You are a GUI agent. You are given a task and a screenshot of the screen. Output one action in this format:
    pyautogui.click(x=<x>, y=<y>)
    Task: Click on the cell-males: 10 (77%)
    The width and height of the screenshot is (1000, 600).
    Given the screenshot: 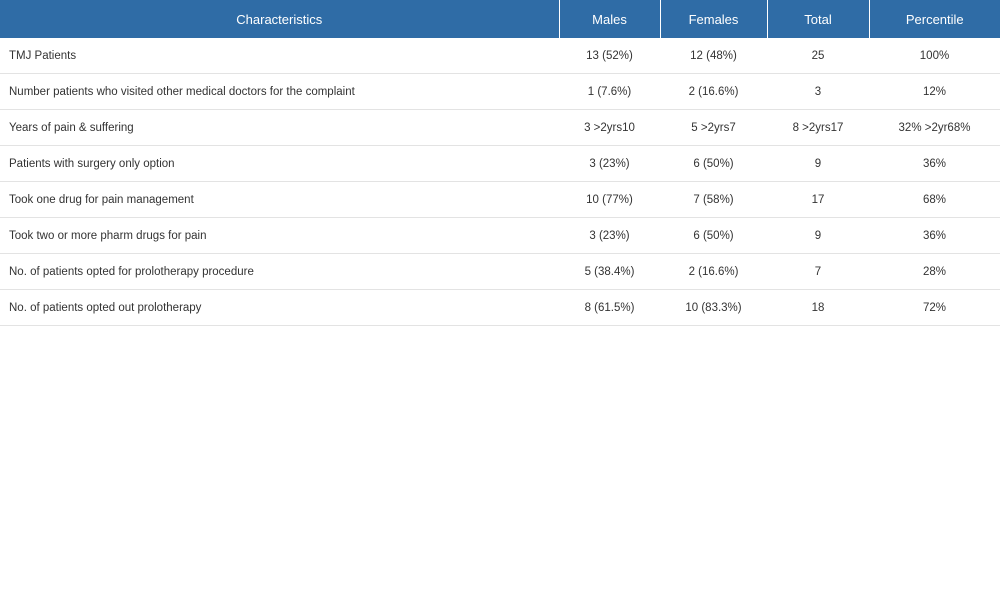 What is the action you would take?
    pyautogui.click(x=609, y=199)
    